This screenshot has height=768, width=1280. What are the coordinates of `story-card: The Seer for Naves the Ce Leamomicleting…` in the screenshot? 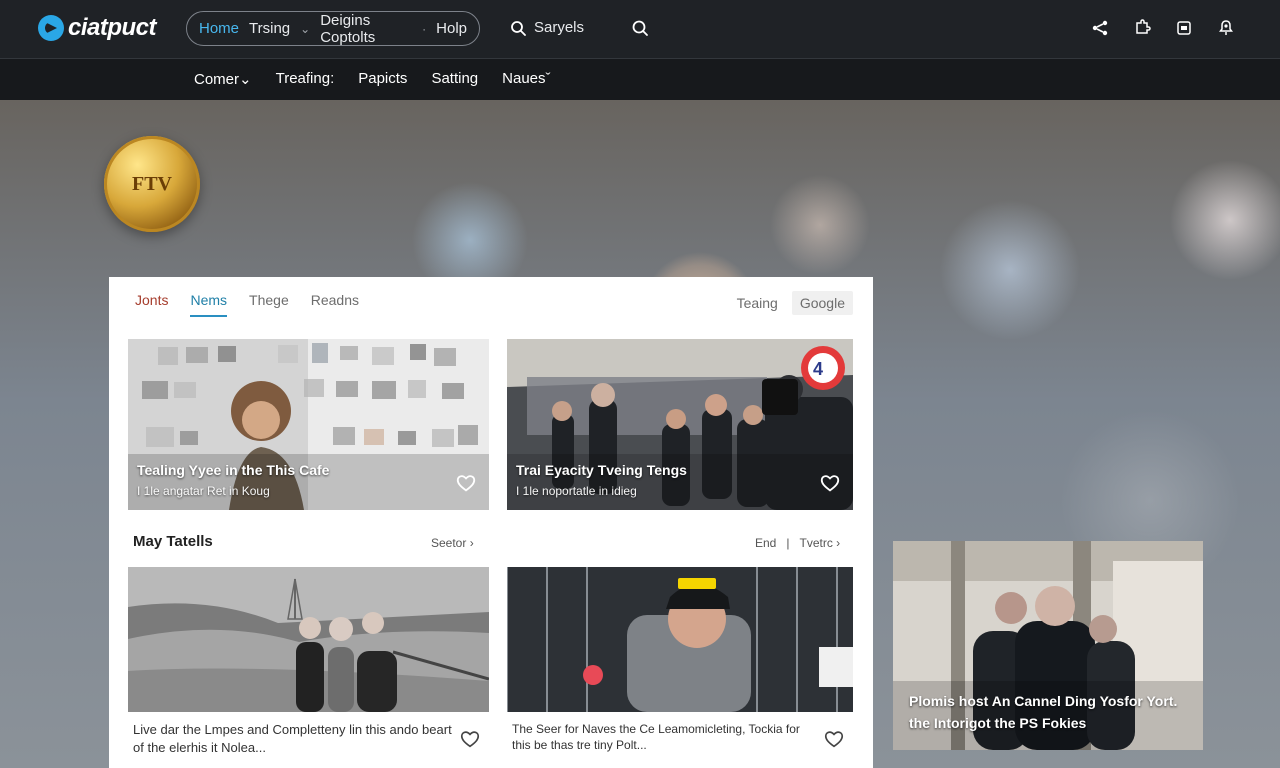 It's located at (680, 667).